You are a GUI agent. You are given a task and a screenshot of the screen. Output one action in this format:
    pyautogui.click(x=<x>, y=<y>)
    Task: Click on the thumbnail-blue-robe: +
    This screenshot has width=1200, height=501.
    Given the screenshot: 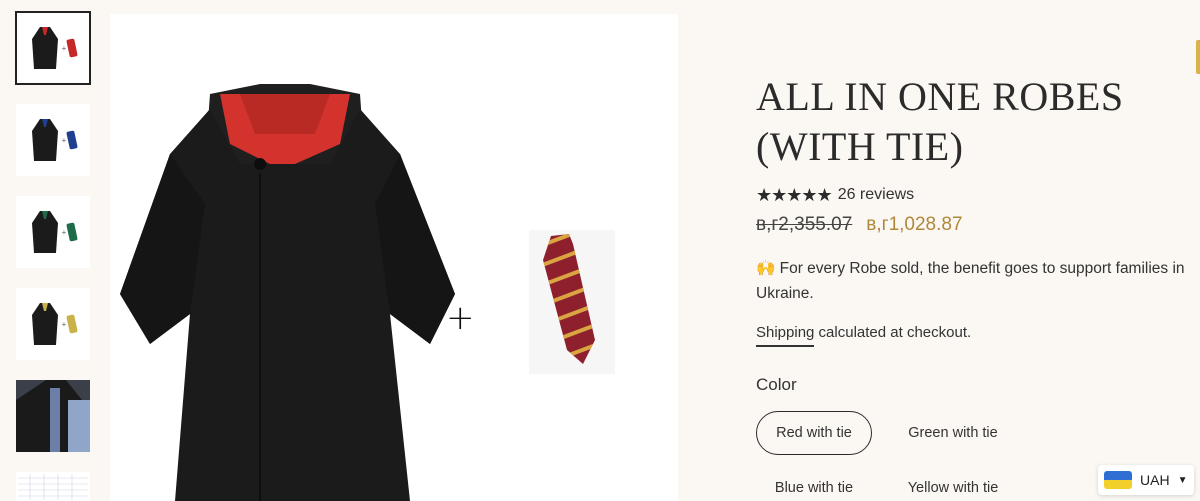 What is the action you would take?
    pyautogui.click(x=53, y=140)
    